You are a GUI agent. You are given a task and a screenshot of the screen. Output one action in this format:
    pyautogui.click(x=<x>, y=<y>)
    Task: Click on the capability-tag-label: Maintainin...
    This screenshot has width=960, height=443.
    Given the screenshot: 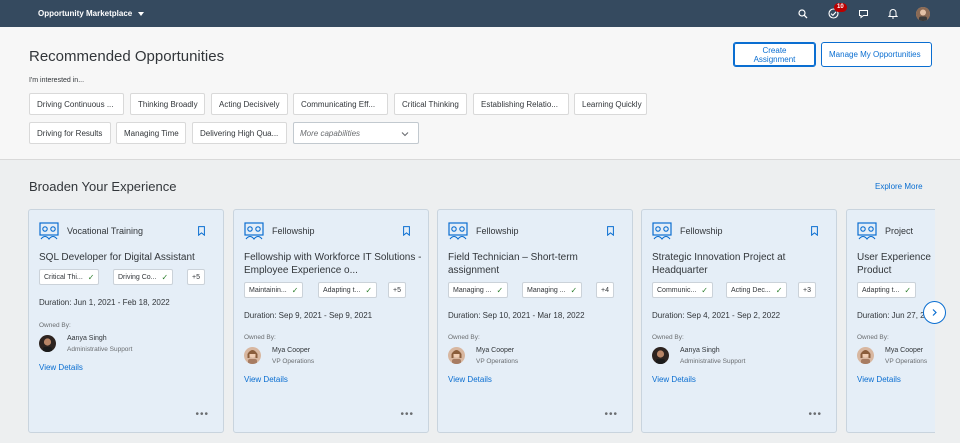 What is the action you would take?
    pyautogui.click(x=268, y=290)
    